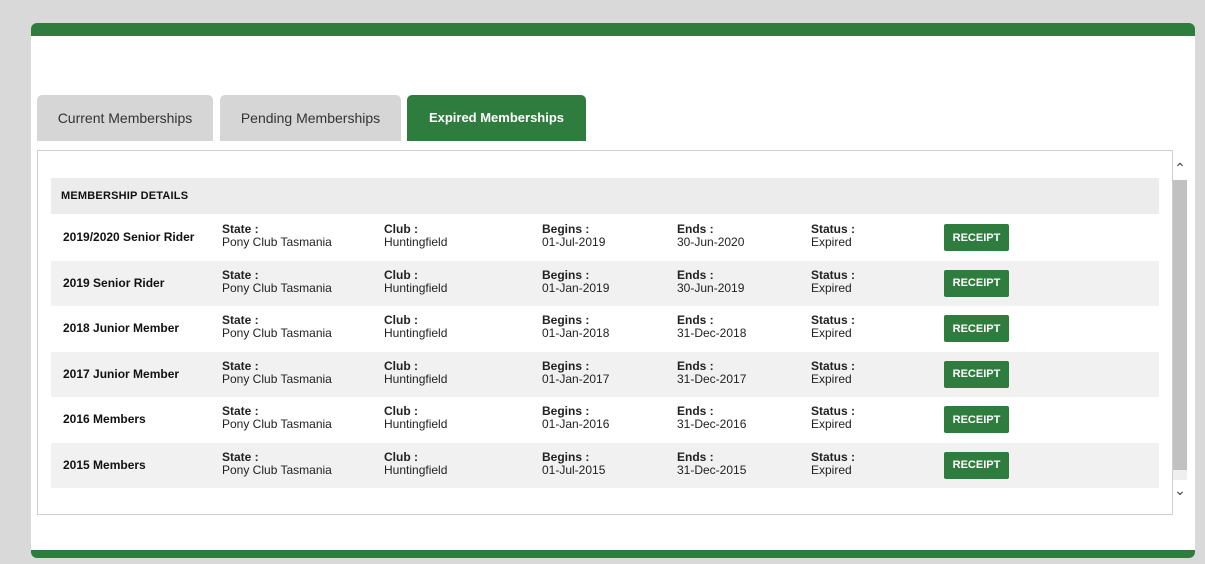 The height and width of the screenshot is (564, 1205). I want to click on begins-value: 01-Jan-2016, so click(576, 424).